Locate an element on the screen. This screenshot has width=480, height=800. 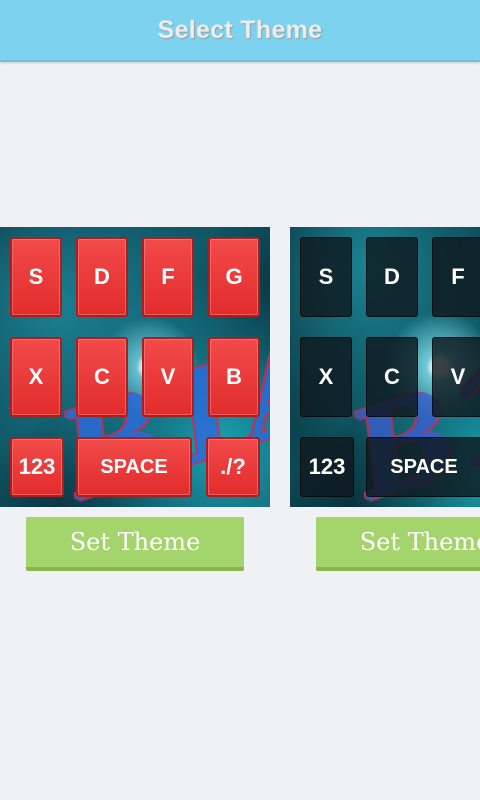
key-g: G is located at coordinates (234, 277).